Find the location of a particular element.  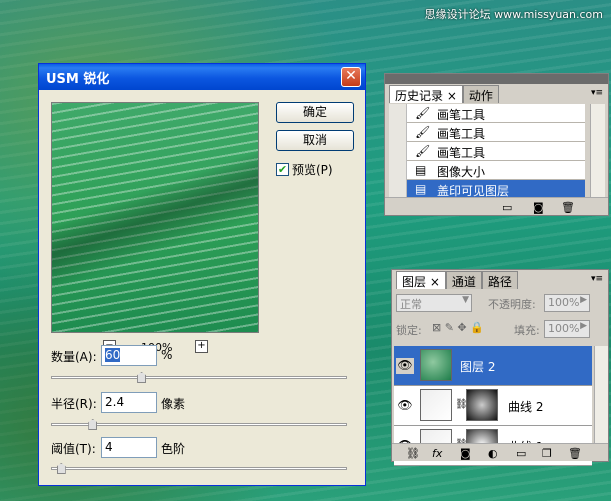

layers-tabs: 图层 × 通道 路径 ▾≡ is located at coordinates (500, 280).